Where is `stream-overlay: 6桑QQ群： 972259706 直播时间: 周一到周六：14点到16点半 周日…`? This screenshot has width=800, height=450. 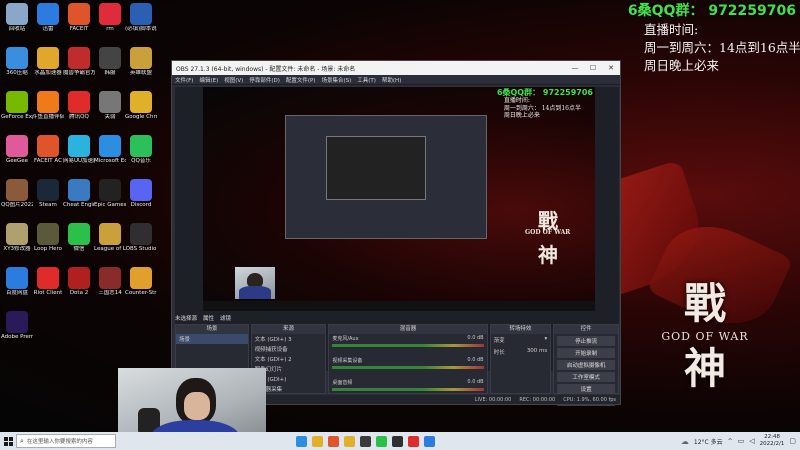 stream-overlay: 6桑QQ群： 972259706 直播时间: 周一到周六：14点到16点半 周日… is located at coordinates (713, 37).